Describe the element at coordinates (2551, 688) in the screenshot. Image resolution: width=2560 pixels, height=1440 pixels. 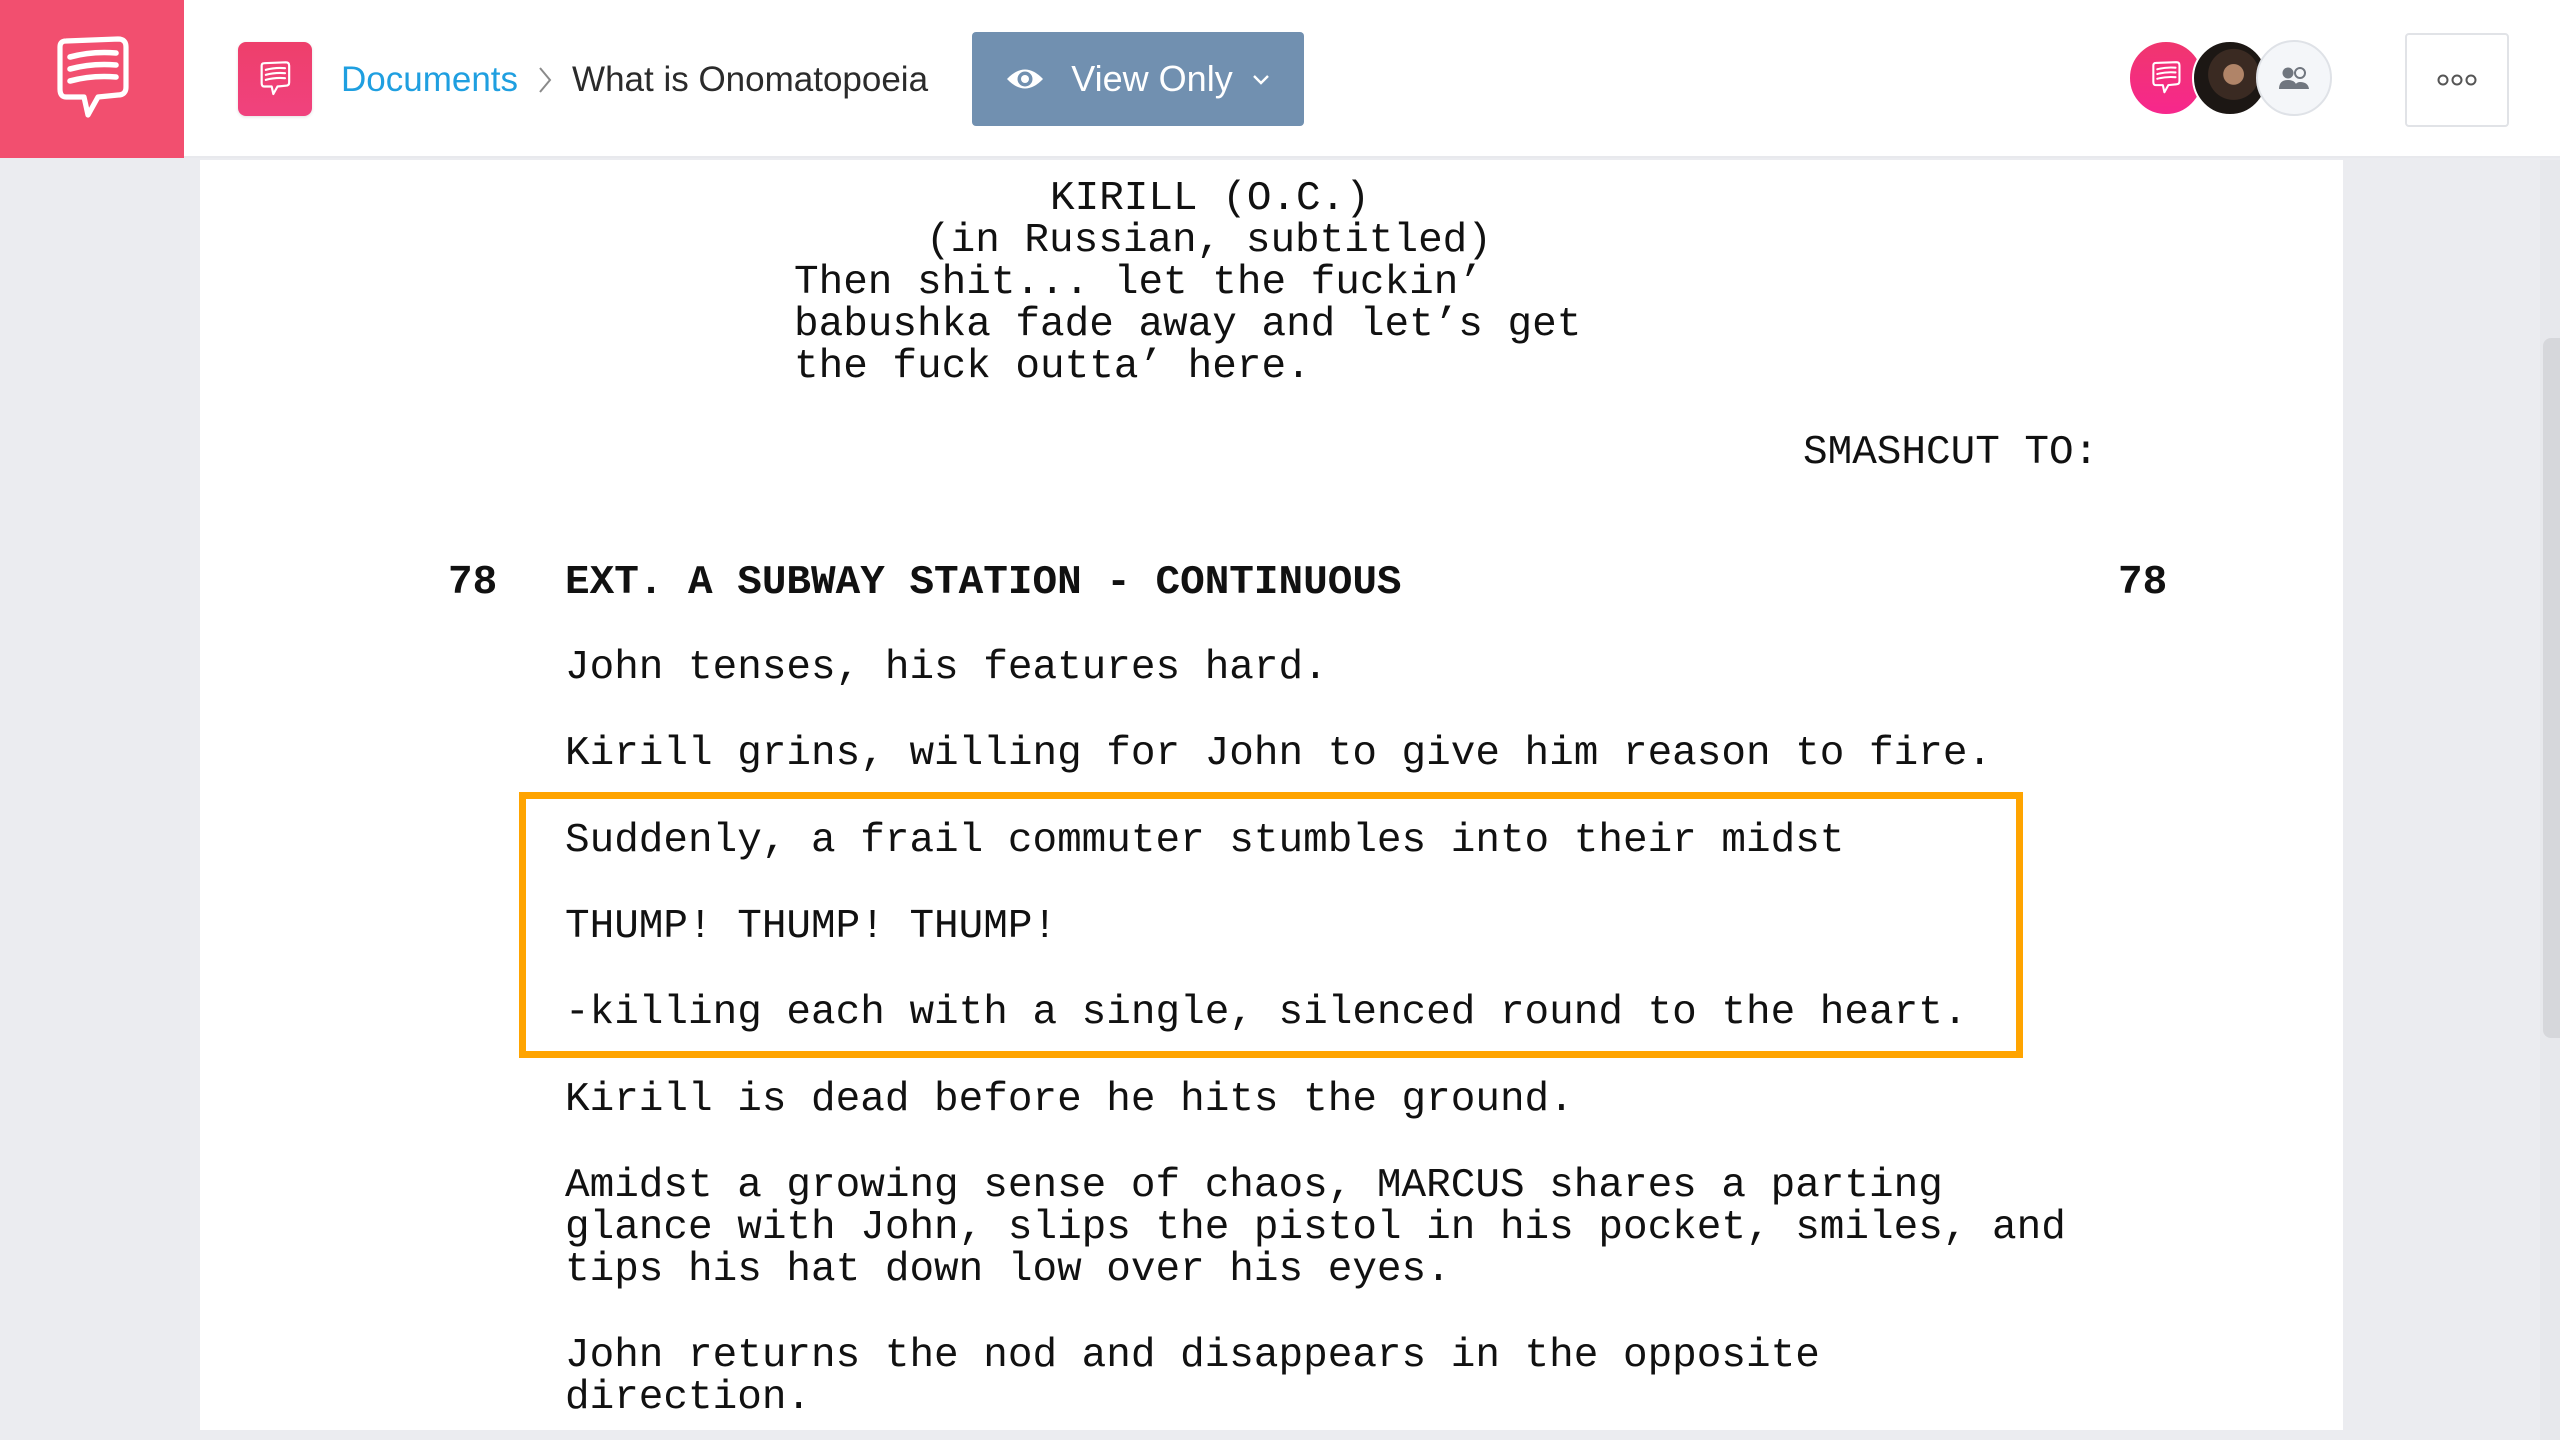
I see `scrollbar-thumb` at that location.